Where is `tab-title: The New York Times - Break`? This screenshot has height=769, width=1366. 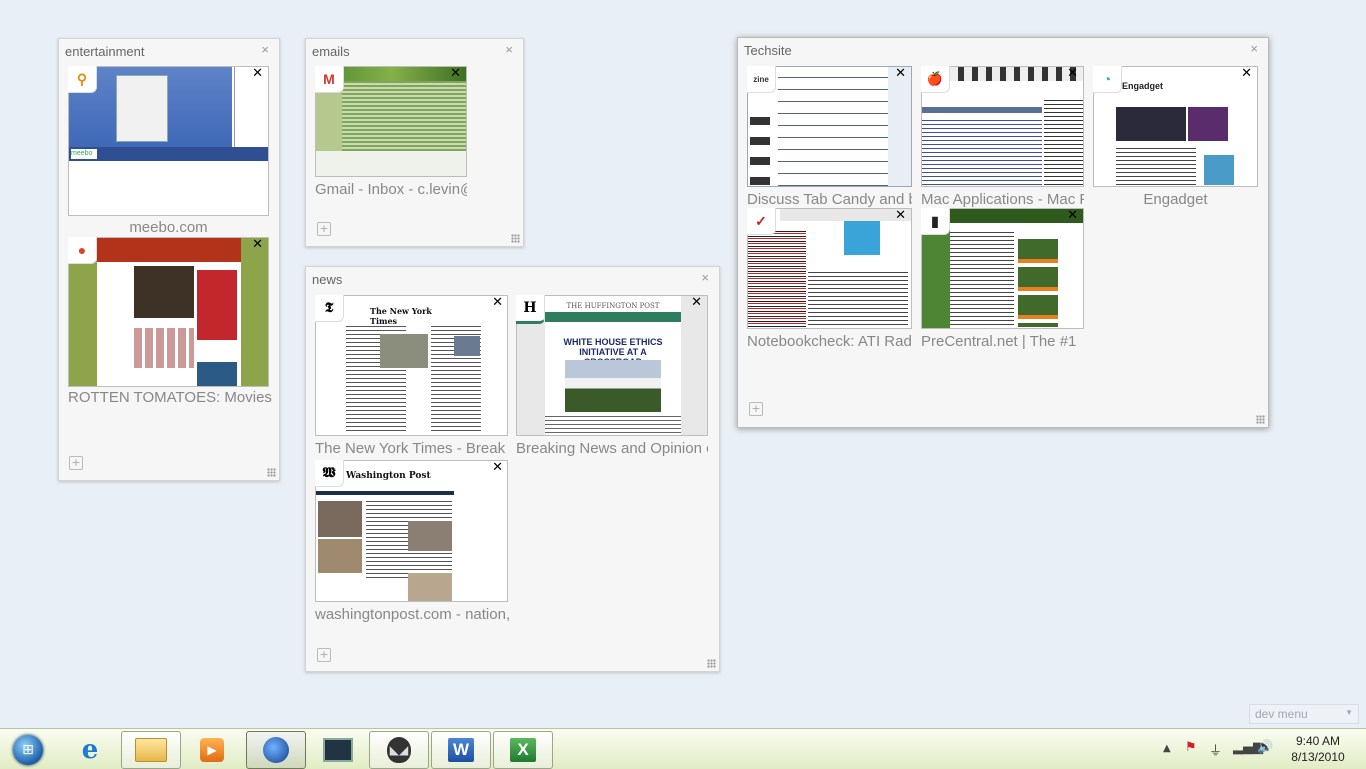
tab-title: The New York Times - Break is located at coordinates (410, 448).